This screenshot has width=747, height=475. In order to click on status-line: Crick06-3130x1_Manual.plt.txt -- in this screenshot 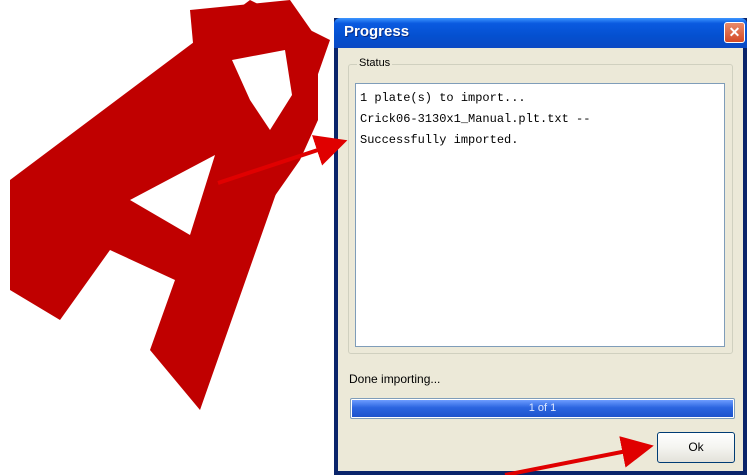, I will do `click(475, 119)`.